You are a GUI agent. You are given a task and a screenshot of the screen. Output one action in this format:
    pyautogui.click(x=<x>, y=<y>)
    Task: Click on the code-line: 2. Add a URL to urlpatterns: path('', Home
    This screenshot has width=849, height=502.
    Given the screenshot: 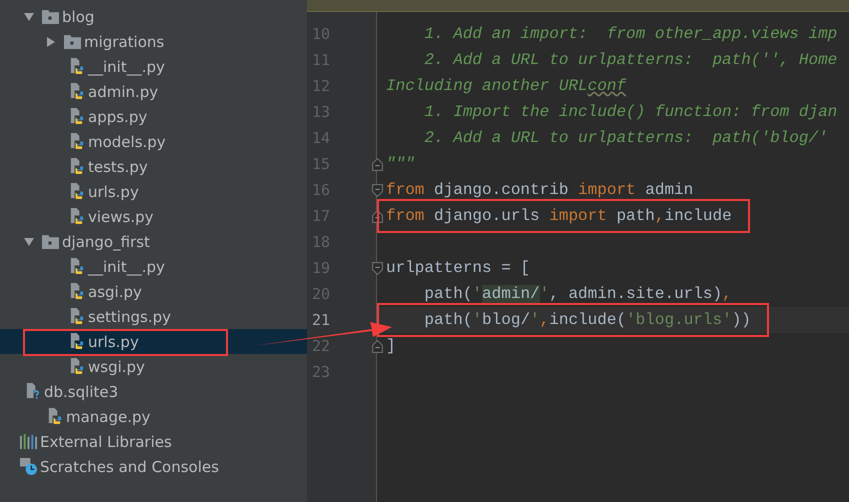 What is the action you would take?
    pyautogui.click(x=630, y=60)
    